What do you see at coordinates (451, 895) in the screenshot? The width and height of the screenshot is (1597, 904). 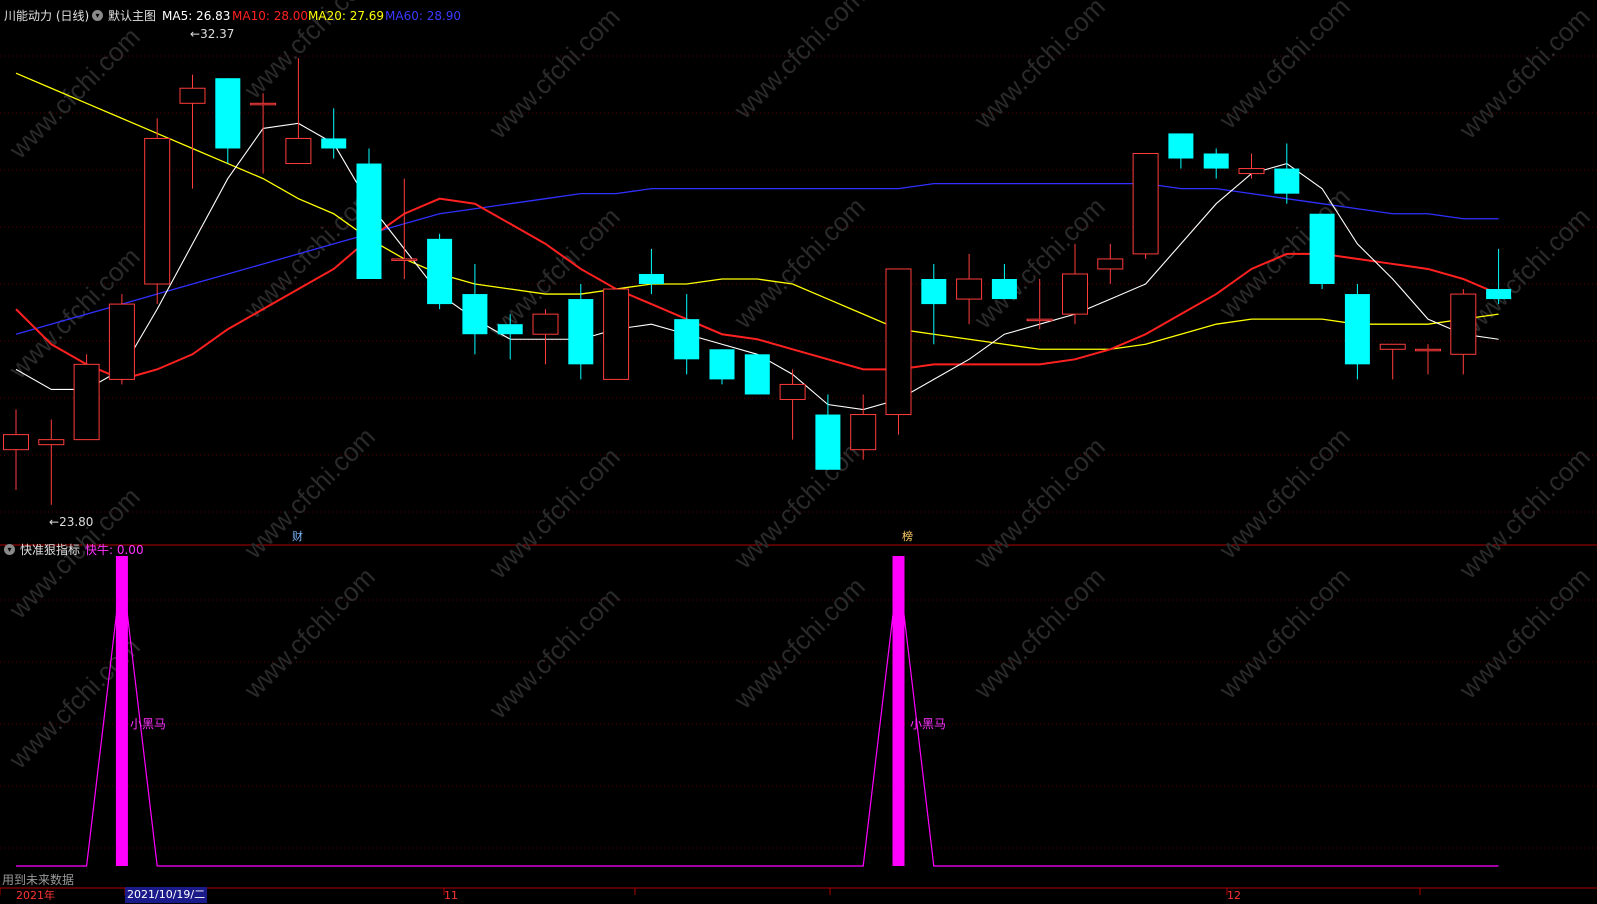 I see `month-11-label: 11` at bounding box center [451, 895].